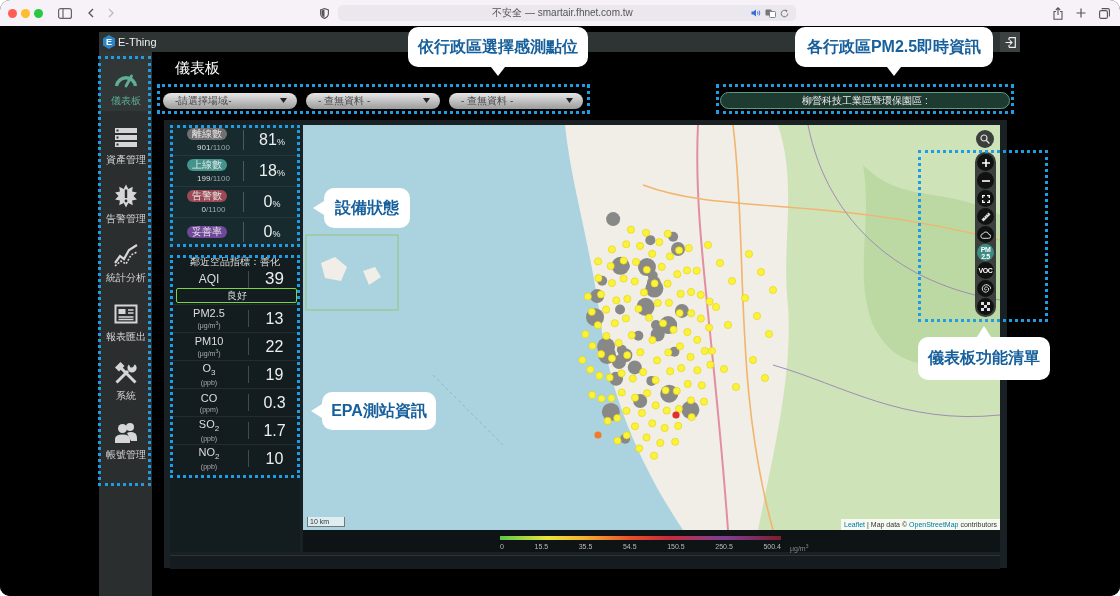  What do you see at coordinates (125, 137) in the screenshot?
I see `server-list-icon` at bounding box center [125, 137].